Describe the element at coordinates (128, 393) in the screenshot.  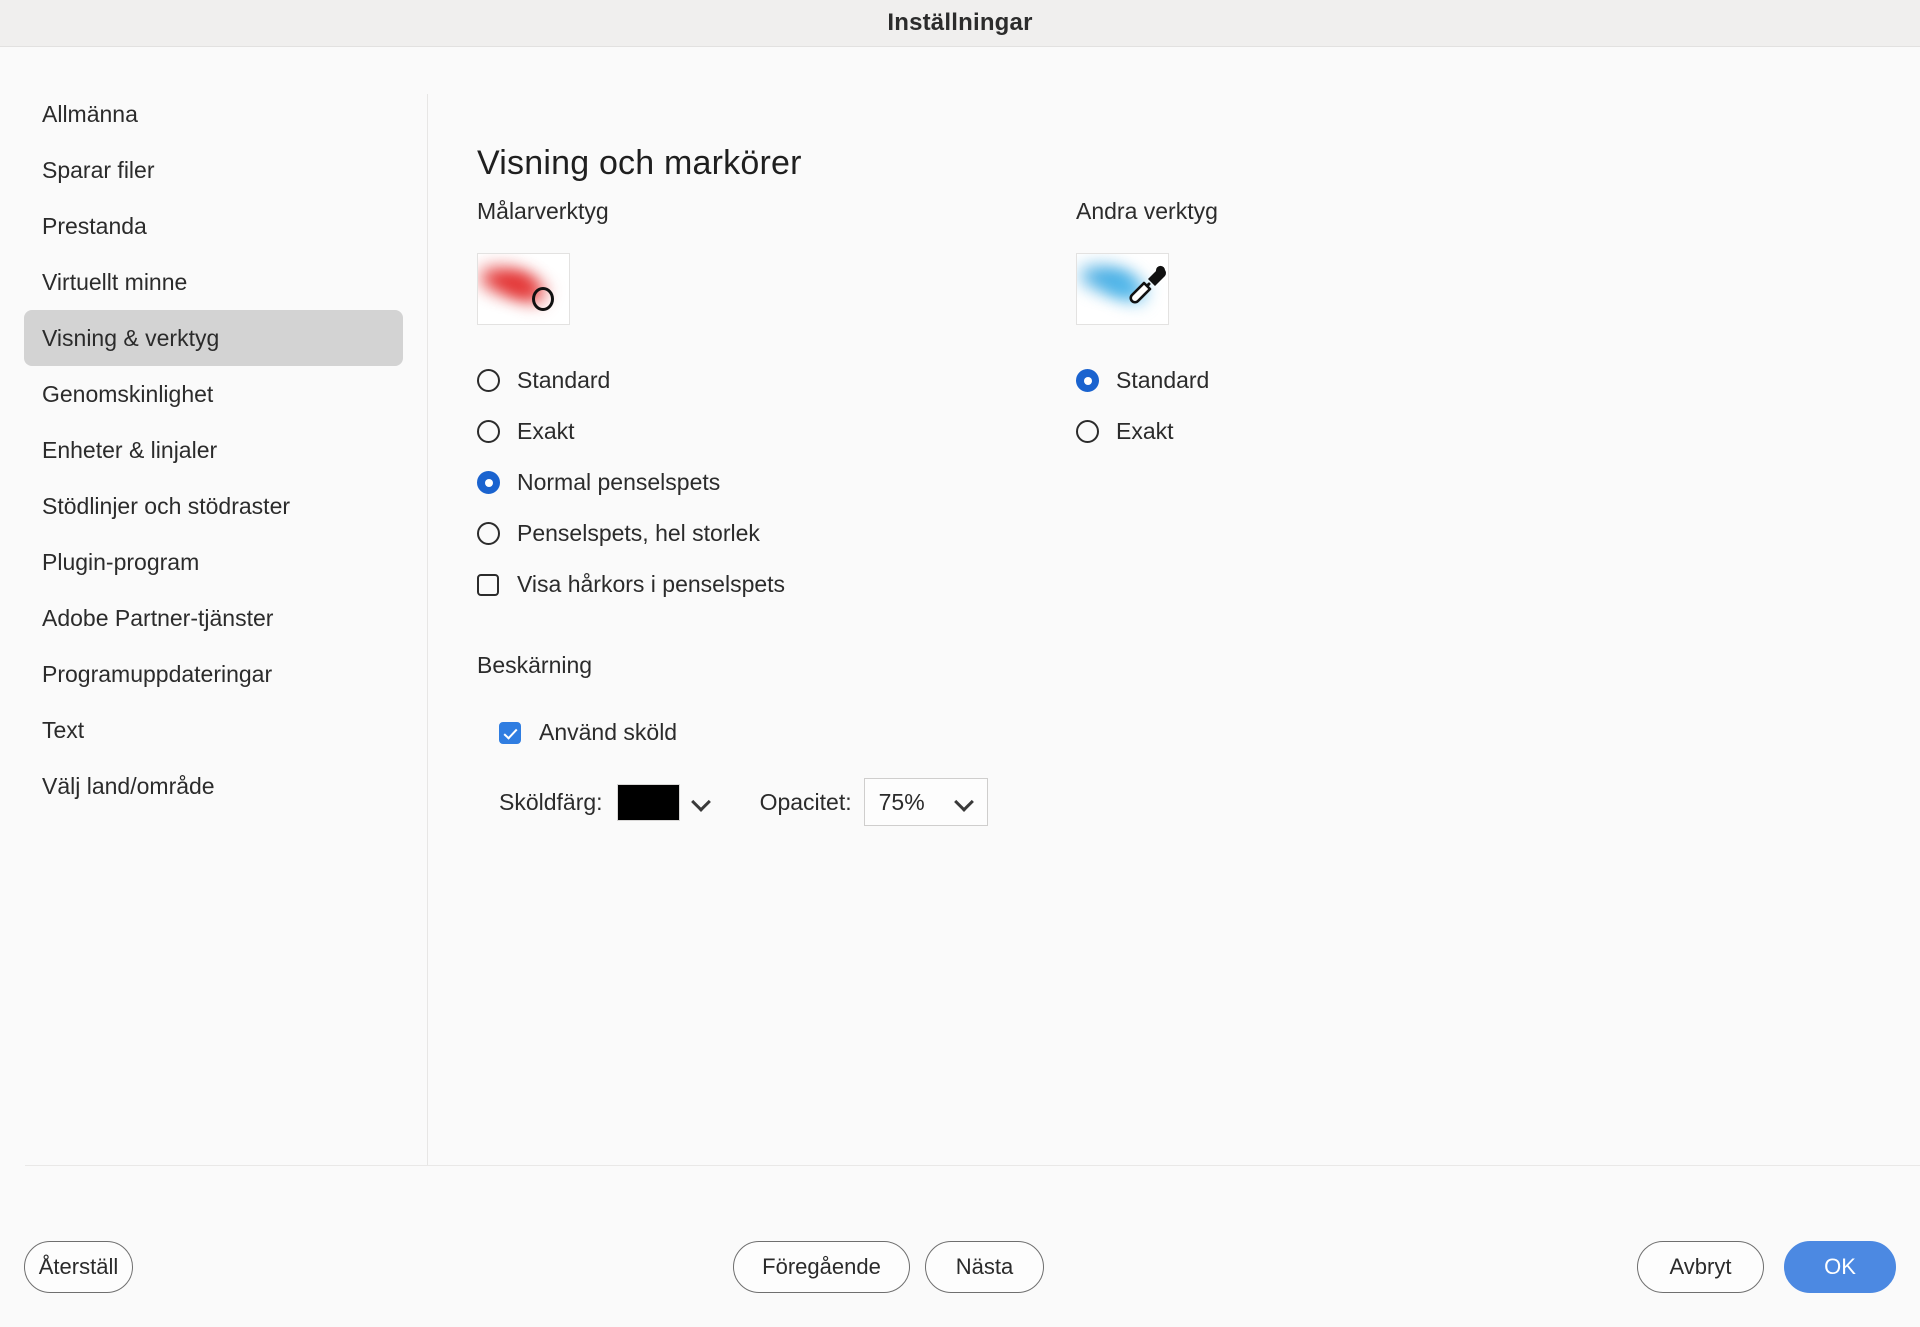
I see `sidebar-item-label: Genomskinlighet` at that location.